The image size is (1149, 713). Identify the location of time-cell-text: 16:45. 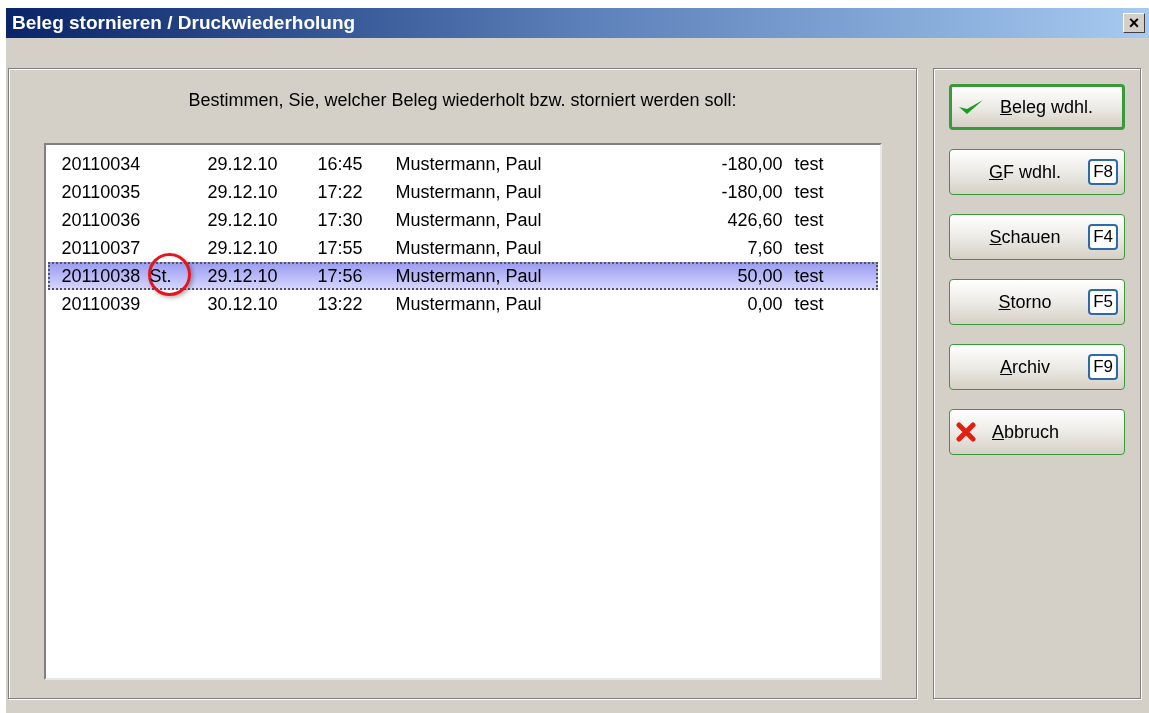
(340, 164).